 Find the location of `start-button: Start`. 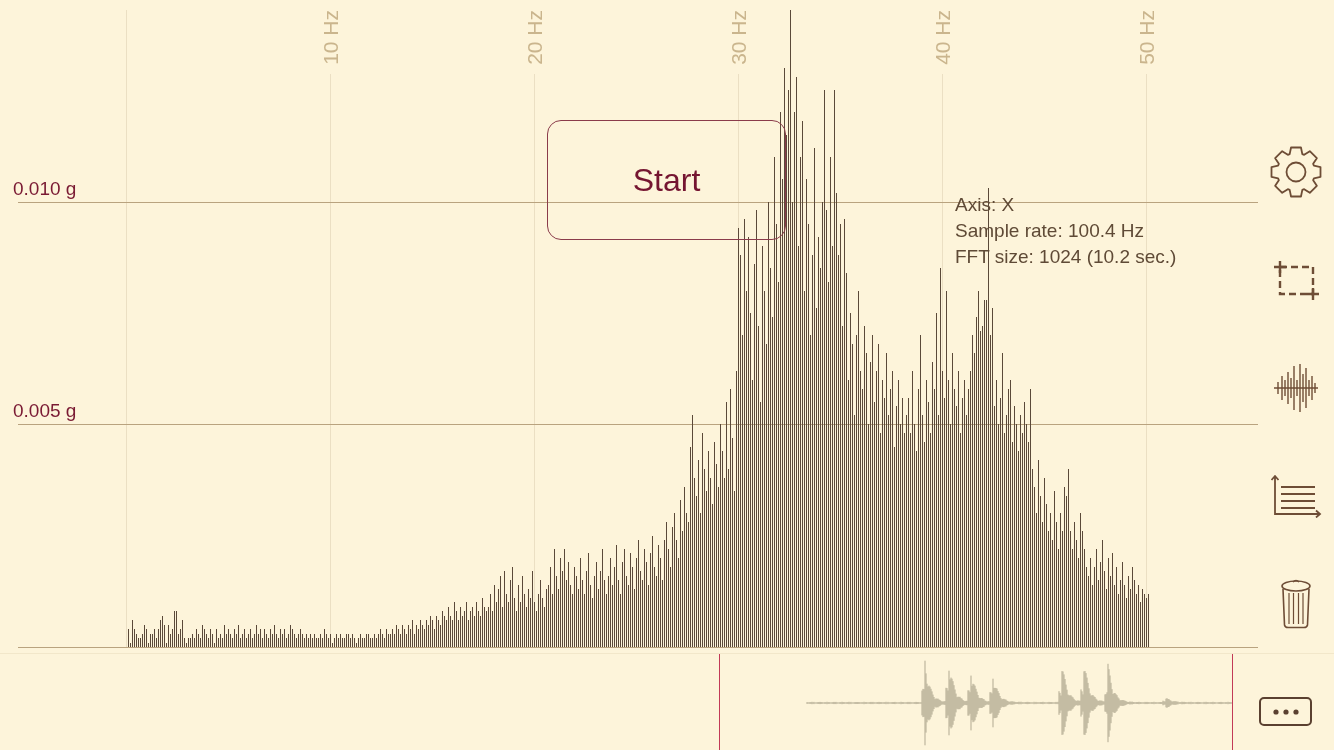

start-button: Start is located at coordinates (666, 180).